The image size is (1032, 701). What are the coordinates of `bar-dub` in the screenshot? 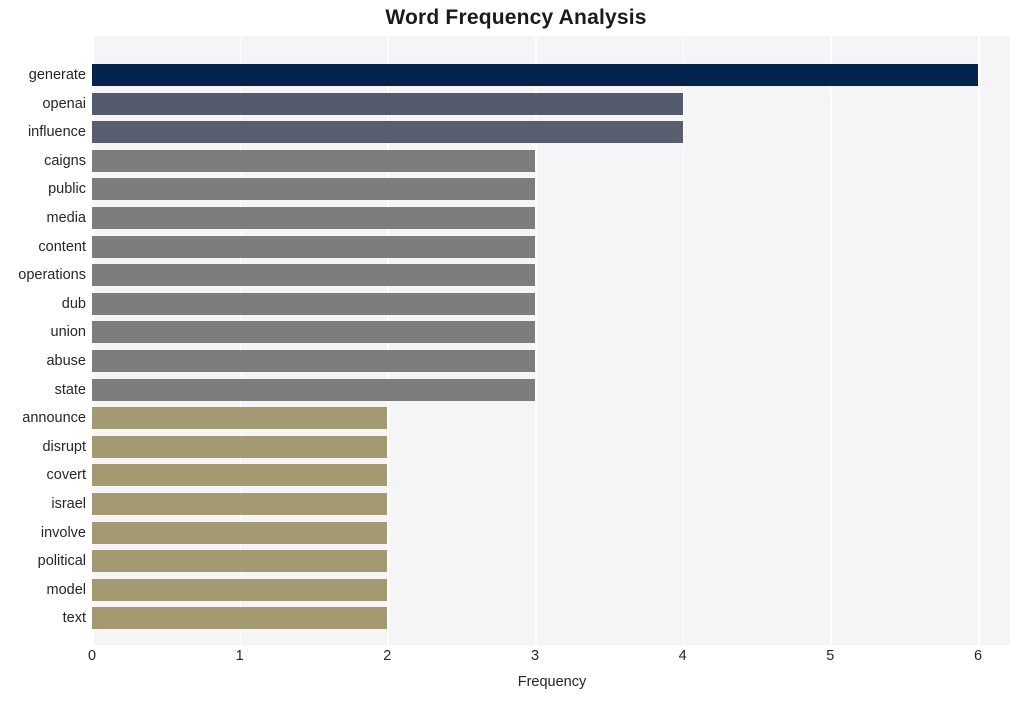 It's located at (313, 303).